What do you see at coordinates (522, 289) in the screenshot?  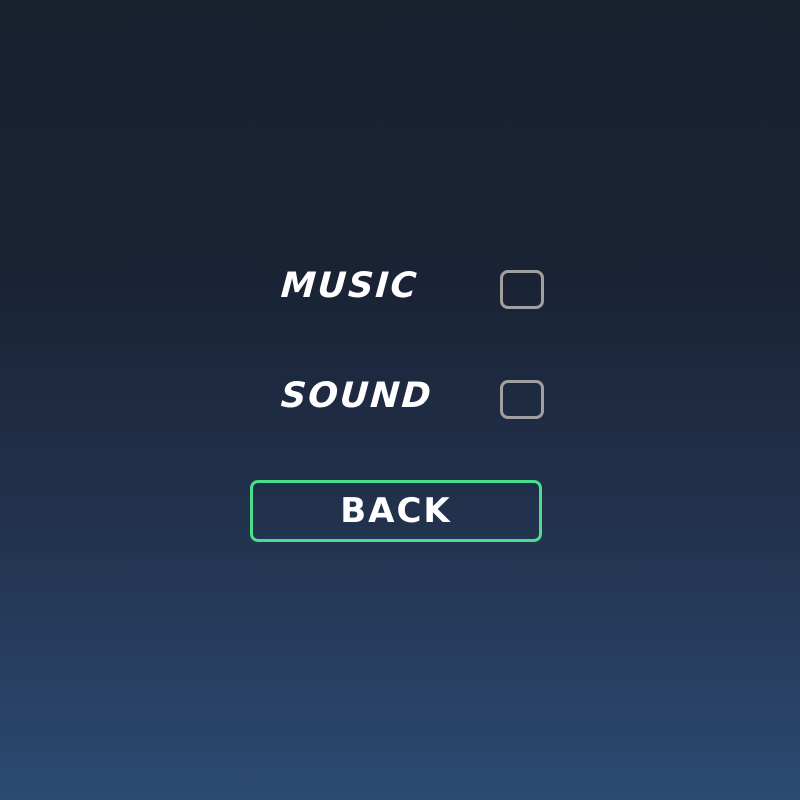 I see `music-checkbox` at bounding box center [522, 289].